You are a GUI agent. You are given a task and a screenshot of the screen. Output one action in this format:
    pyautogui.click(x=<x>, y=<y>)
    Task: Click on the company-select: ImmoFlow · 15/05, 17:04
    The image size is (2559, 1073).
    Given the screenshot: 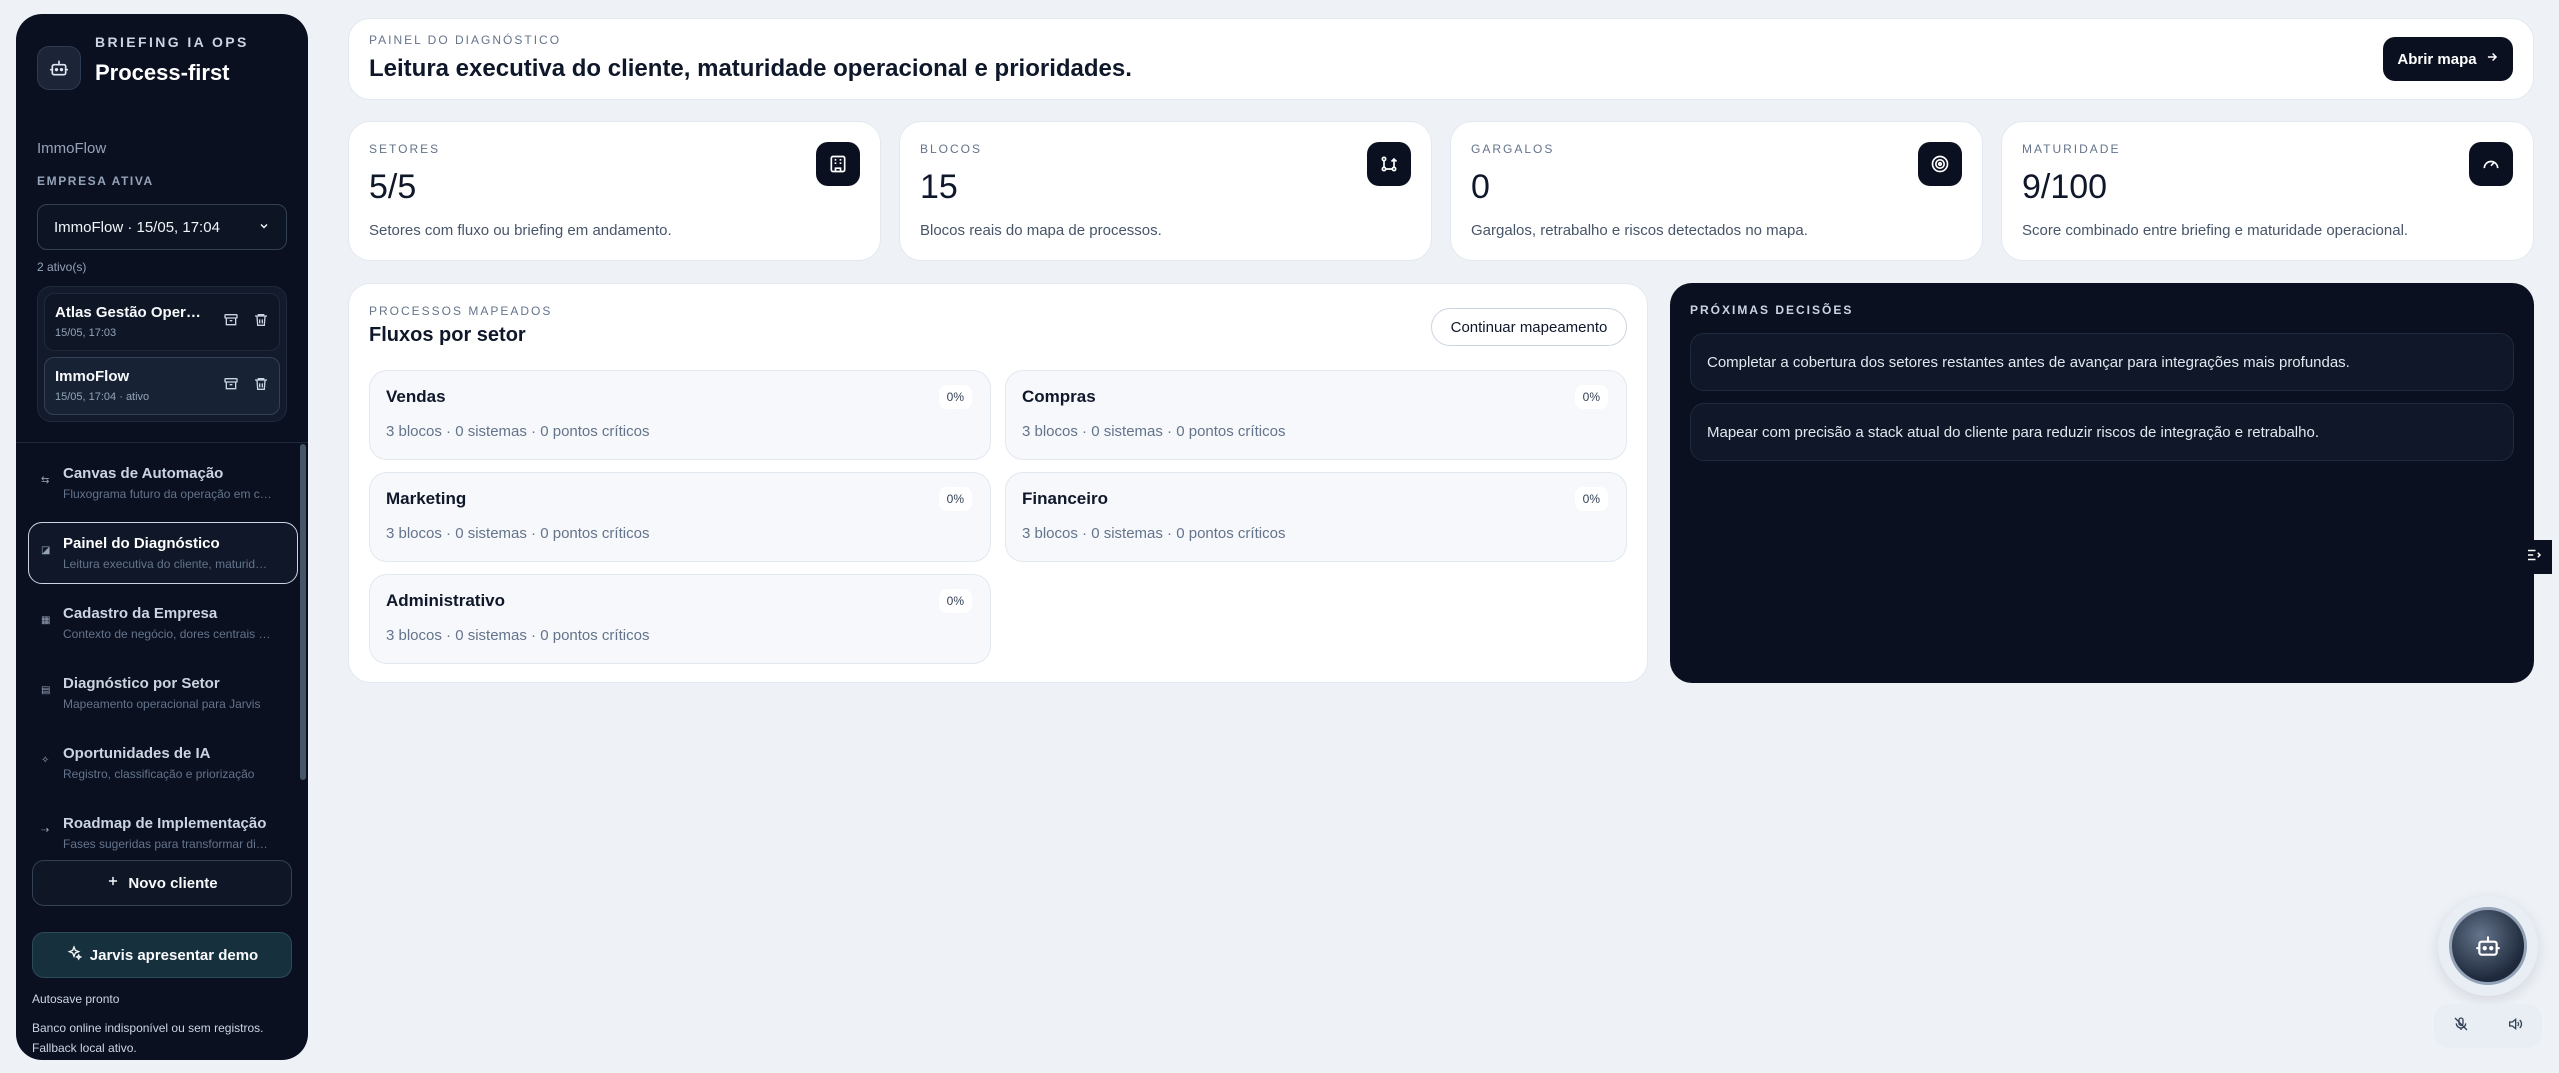 What is the action you would take?
    pyautogui.click(x=162, y=227)
    